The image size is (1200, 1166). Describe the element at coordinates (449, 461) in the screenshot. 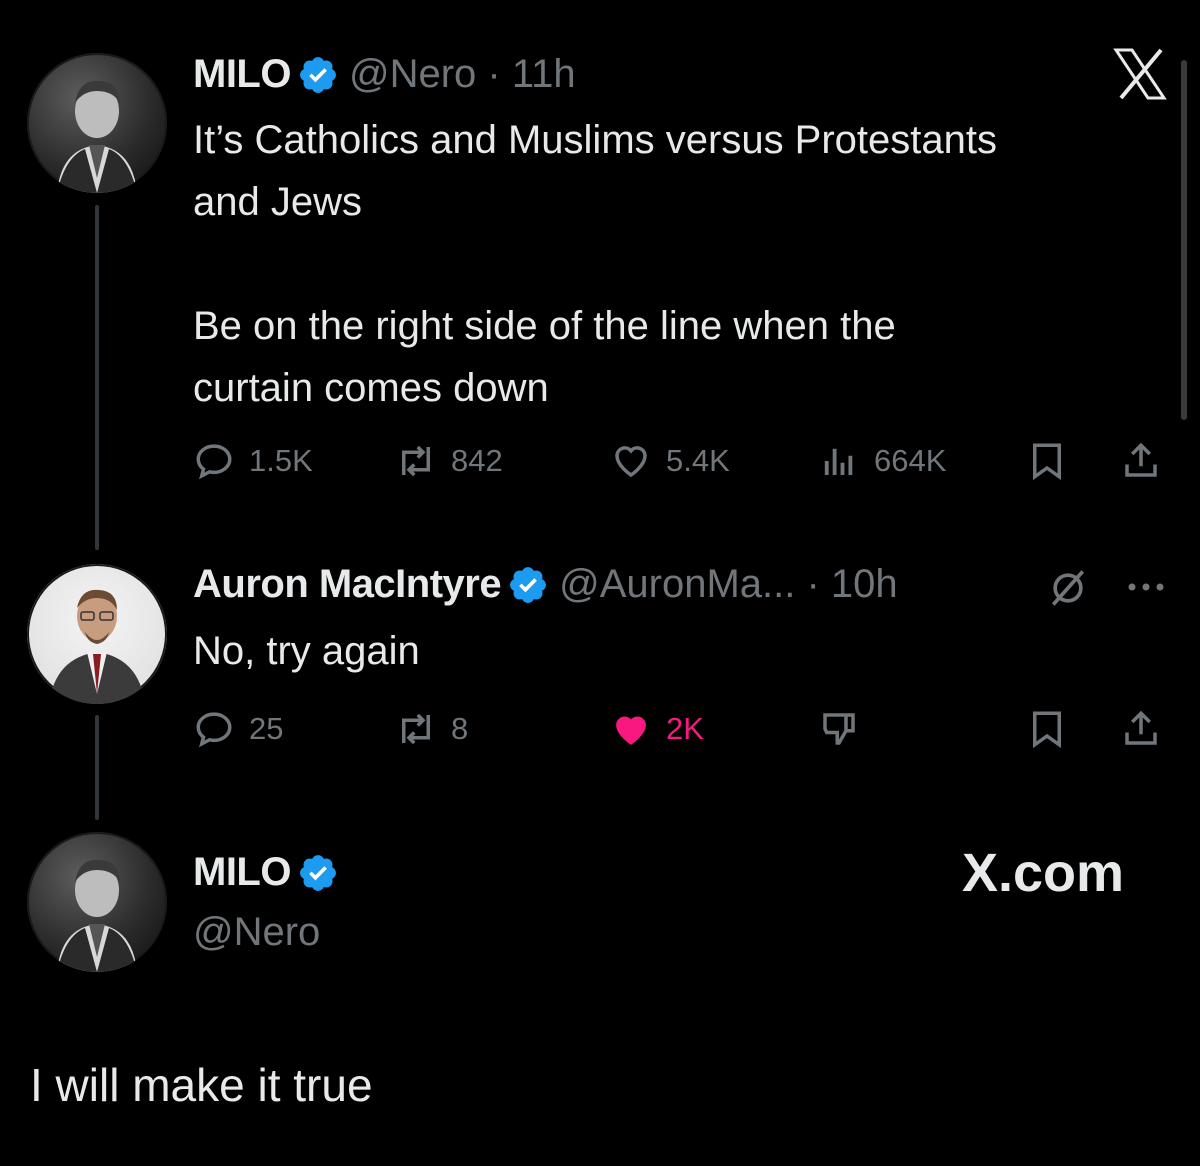

I see `repost-button: 842` at that location.